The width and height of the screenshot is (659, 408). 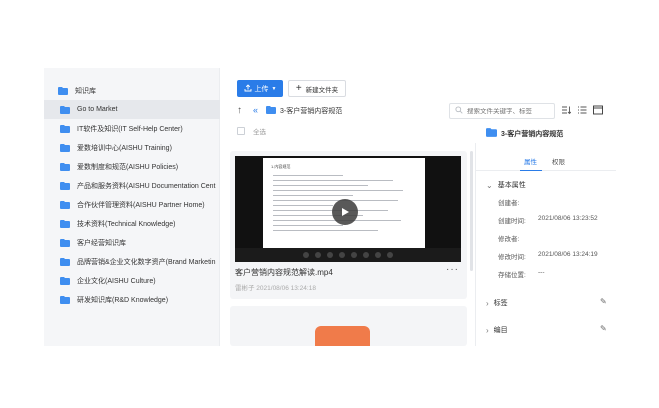 I want to click on sidebar-item-technical-knowledge: 技术资料(Technical Knowledge), so click(x=132, y=223).